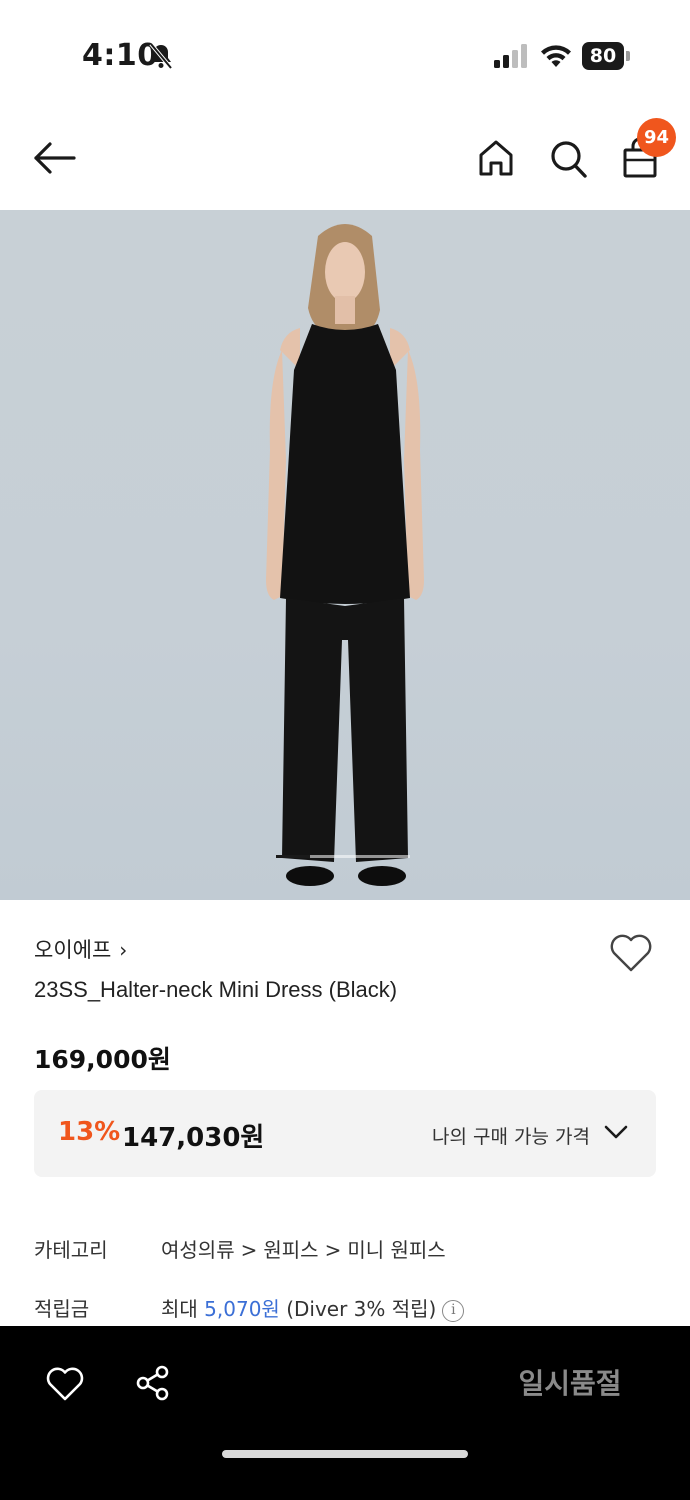 The height and width of the screenshot is (1500, 690). I want to click on app-header, so click(345, 155).